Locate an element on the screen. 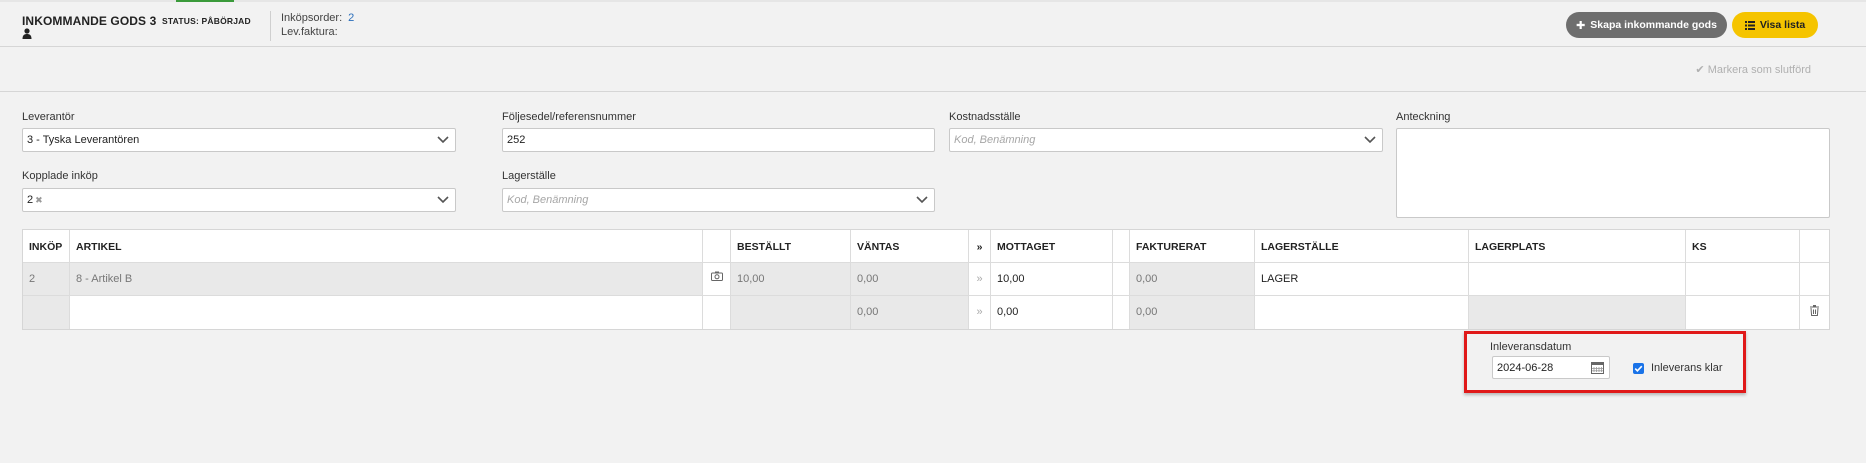 This screenshot has width=1866, height=463. list-icon is located at coordinates (1749, 25).